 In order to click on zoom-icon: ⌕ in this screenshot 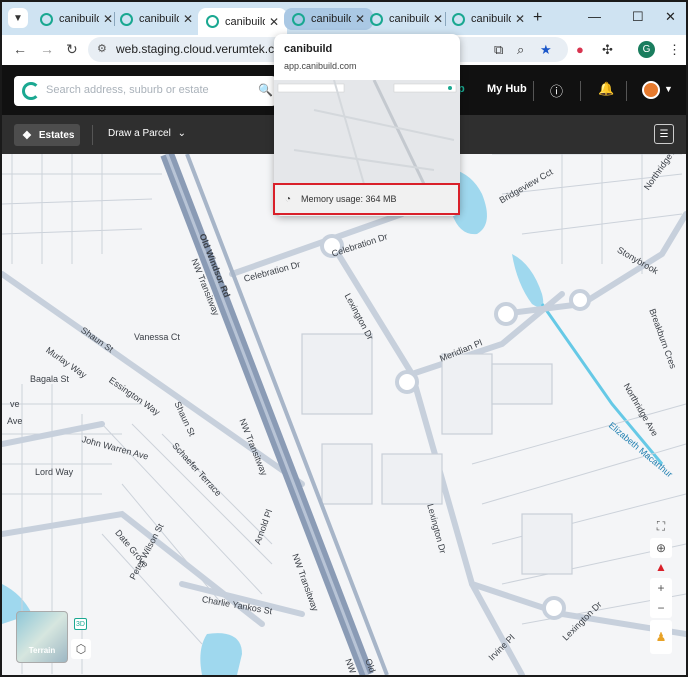, I will do `click(520, 50)`.